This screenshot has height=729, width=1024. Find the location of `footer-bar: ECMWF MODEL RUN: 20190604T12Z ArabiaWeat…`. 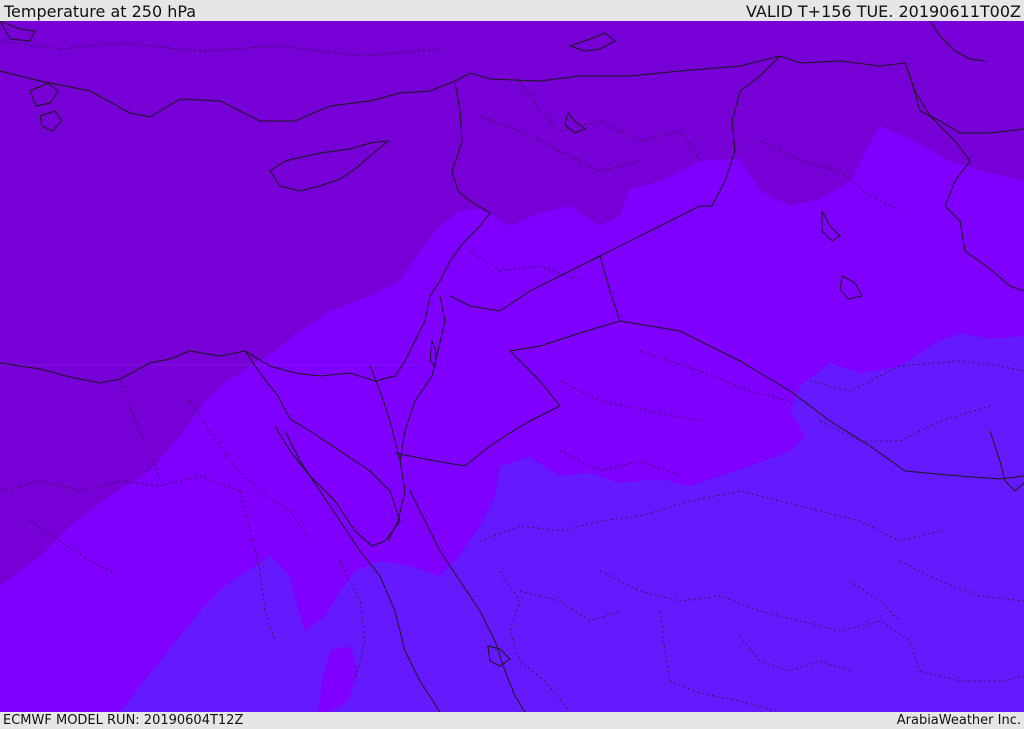

footer-bar: ECMWF MODEL RUN: 20190604T12Z ArabiaWeat… is located at coordinates (512, 720).